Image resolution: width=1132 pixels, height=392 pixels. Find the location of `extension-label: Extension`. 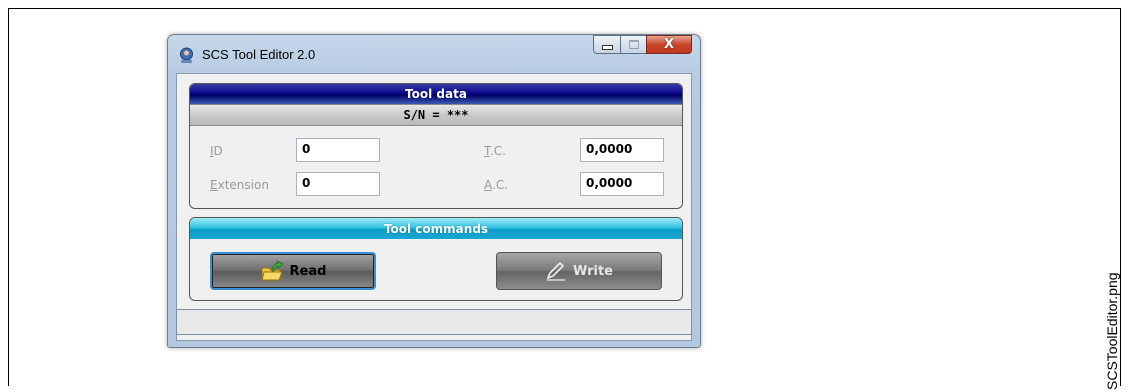

extension-label: Extension is located at coordinates (239, 185).